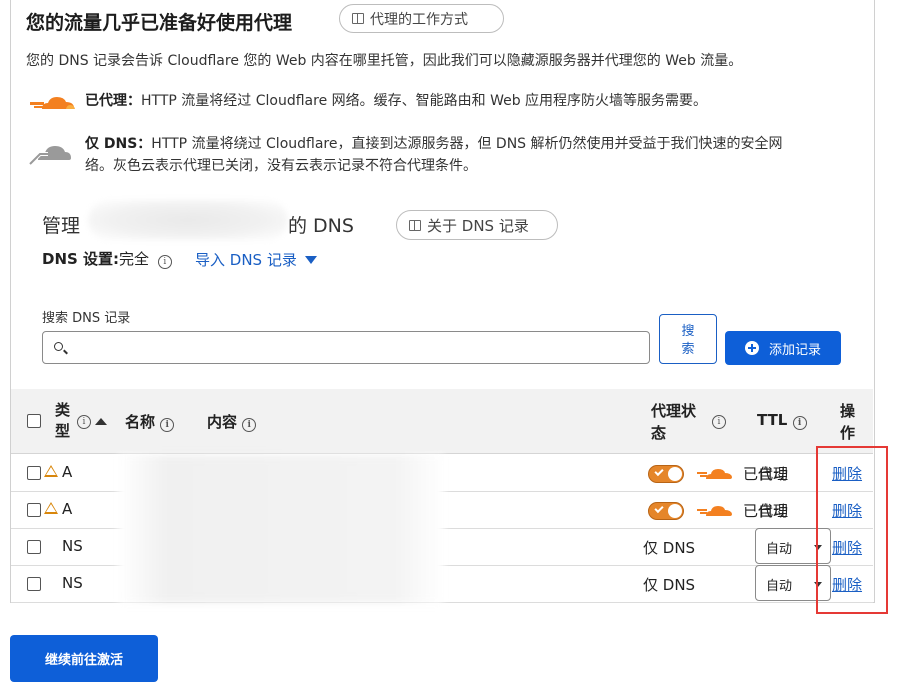 The height and width of the screenshot is (689, 910). I want to click on page-title: 您的流量几乎已准备好使用代理, so click(159, 23).